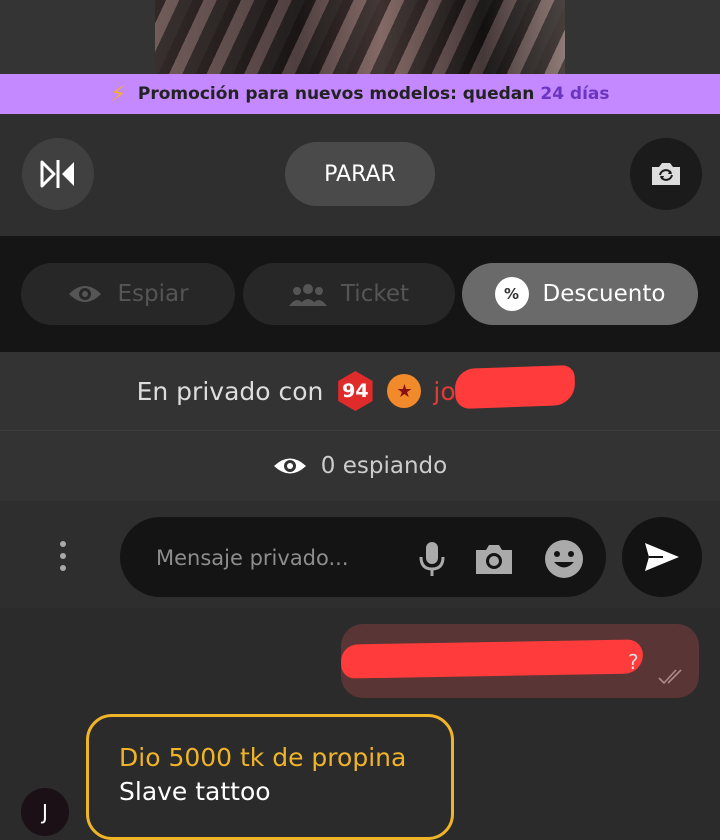 This screenshot has width=720, height=840. I want to click on group-icon, so click(307, 295).